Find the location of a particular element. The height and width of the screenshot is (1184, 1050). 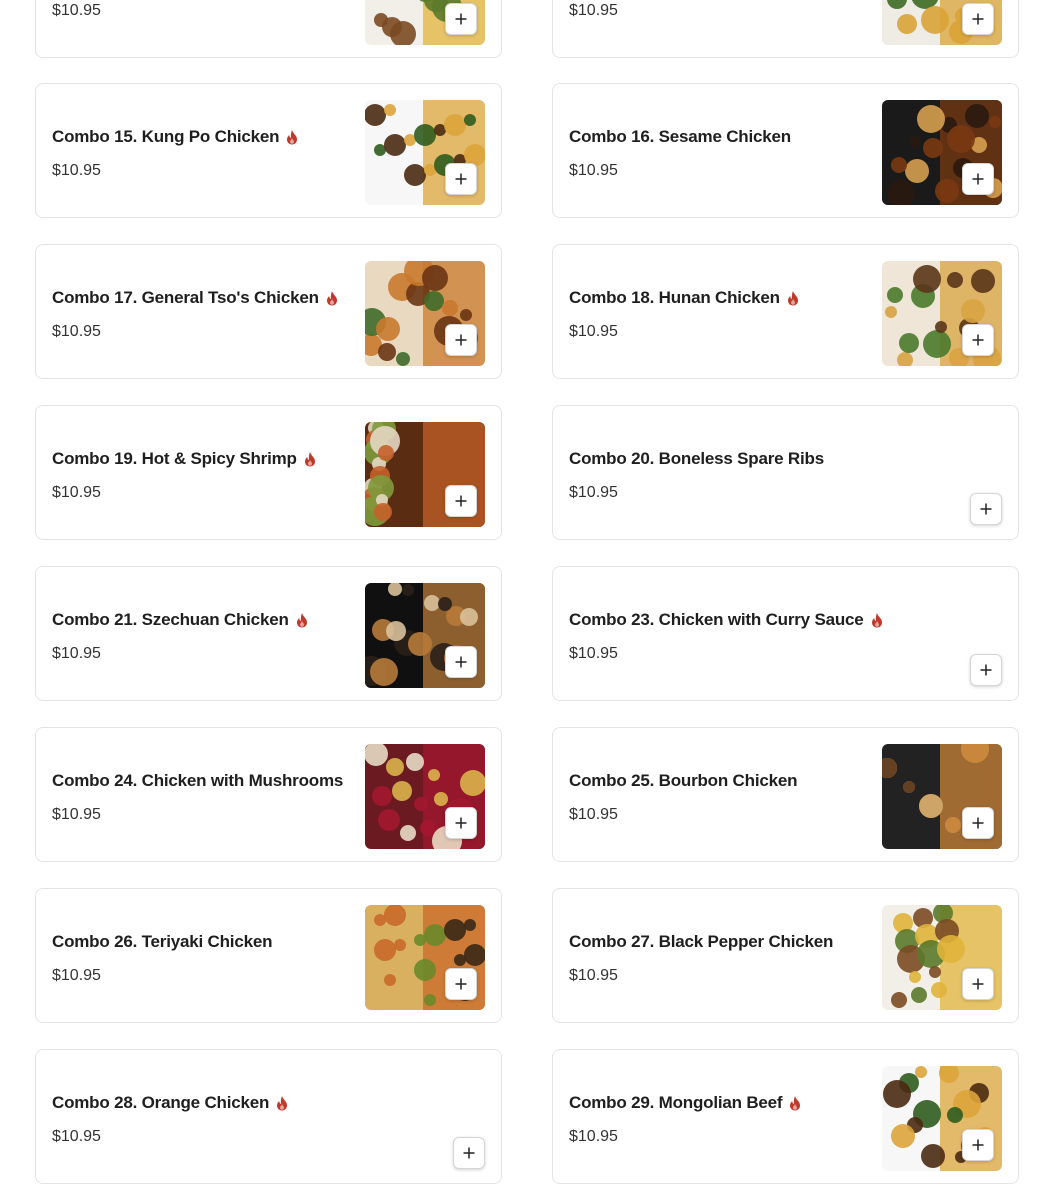

menu-item-name-text: Combo 15. Kung Po Chicken is located at coordinates (166, 136).